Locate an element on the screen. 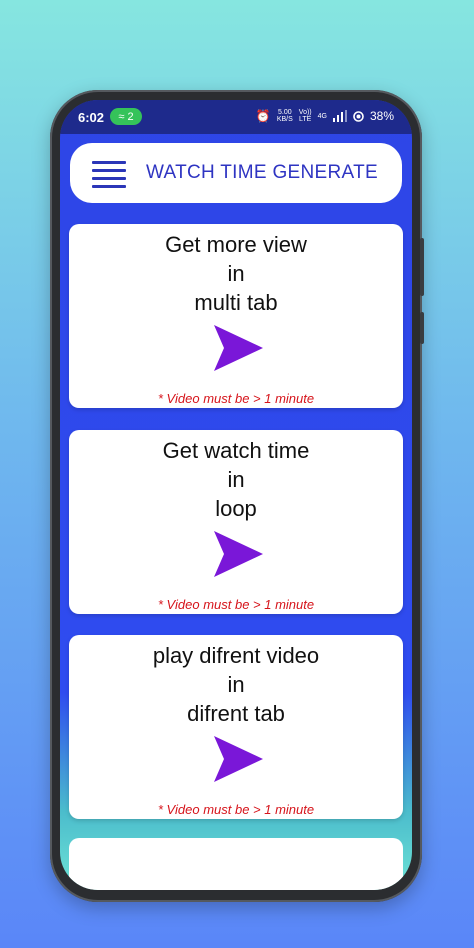  app-bar: WATCH TIME GENERATE is located at coordinates (236, 173).